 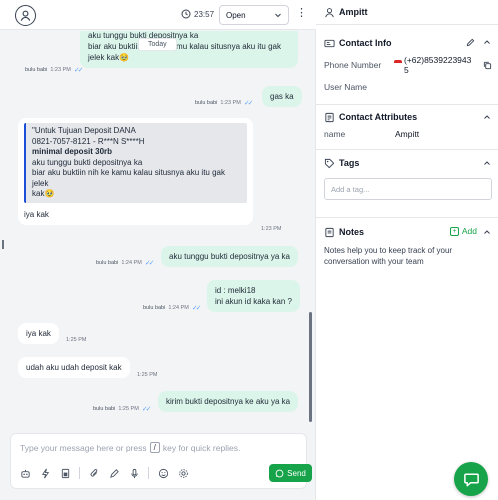 I want to click on message-line: iya kak, so click(x=38, y=333).